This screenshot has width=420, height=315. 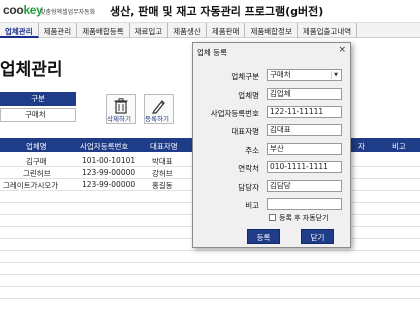 What do you see at coordinates (271, 30) in the screenshot?
I see `menu-item-recipe-info: 제품배합정보` at bounding box center [271, 30].